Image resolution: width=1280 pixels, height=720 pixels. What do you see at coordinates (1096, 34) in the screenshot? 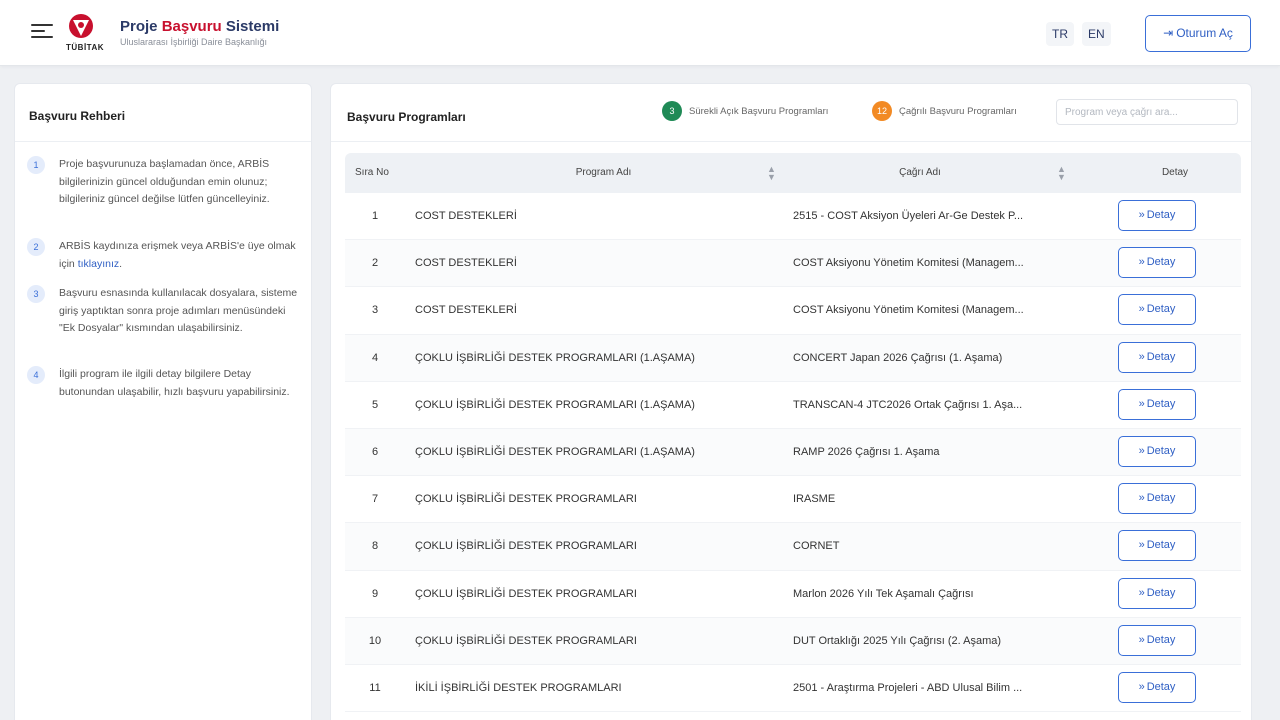
I see `lang-en-button: EN` at bounding box center [1096, 34].